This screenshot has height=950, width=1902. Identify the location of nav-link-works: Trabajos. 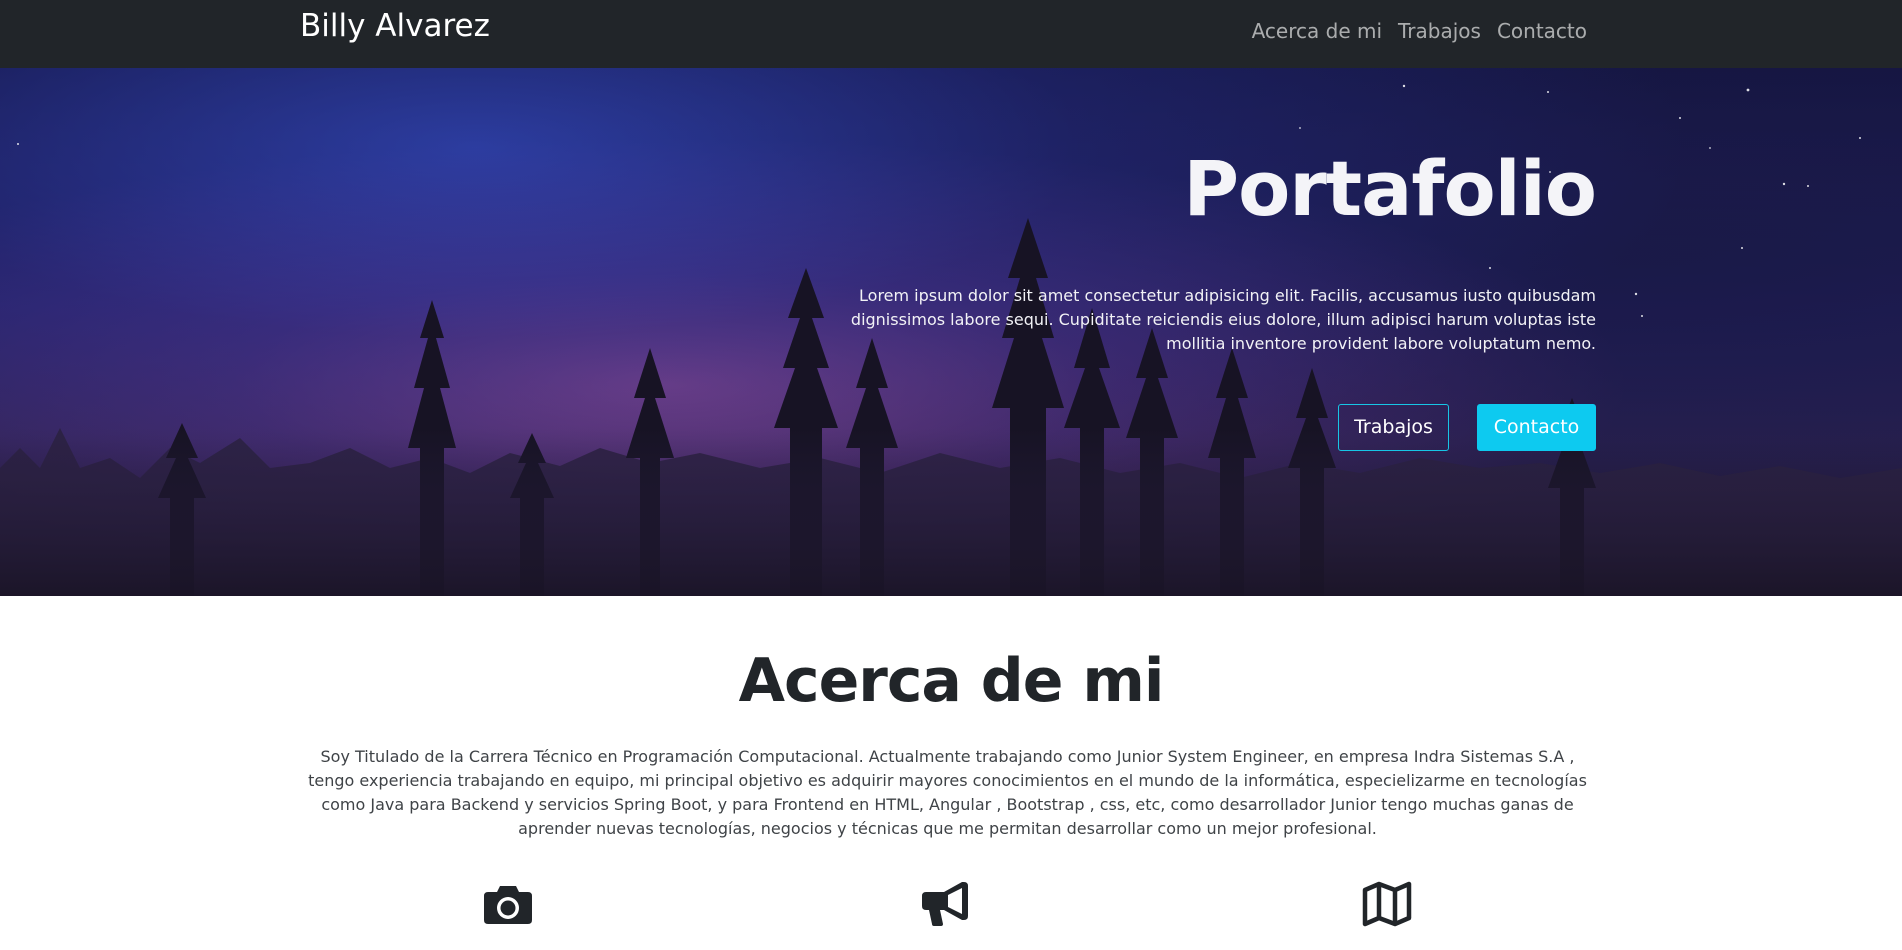
(1439, 31).